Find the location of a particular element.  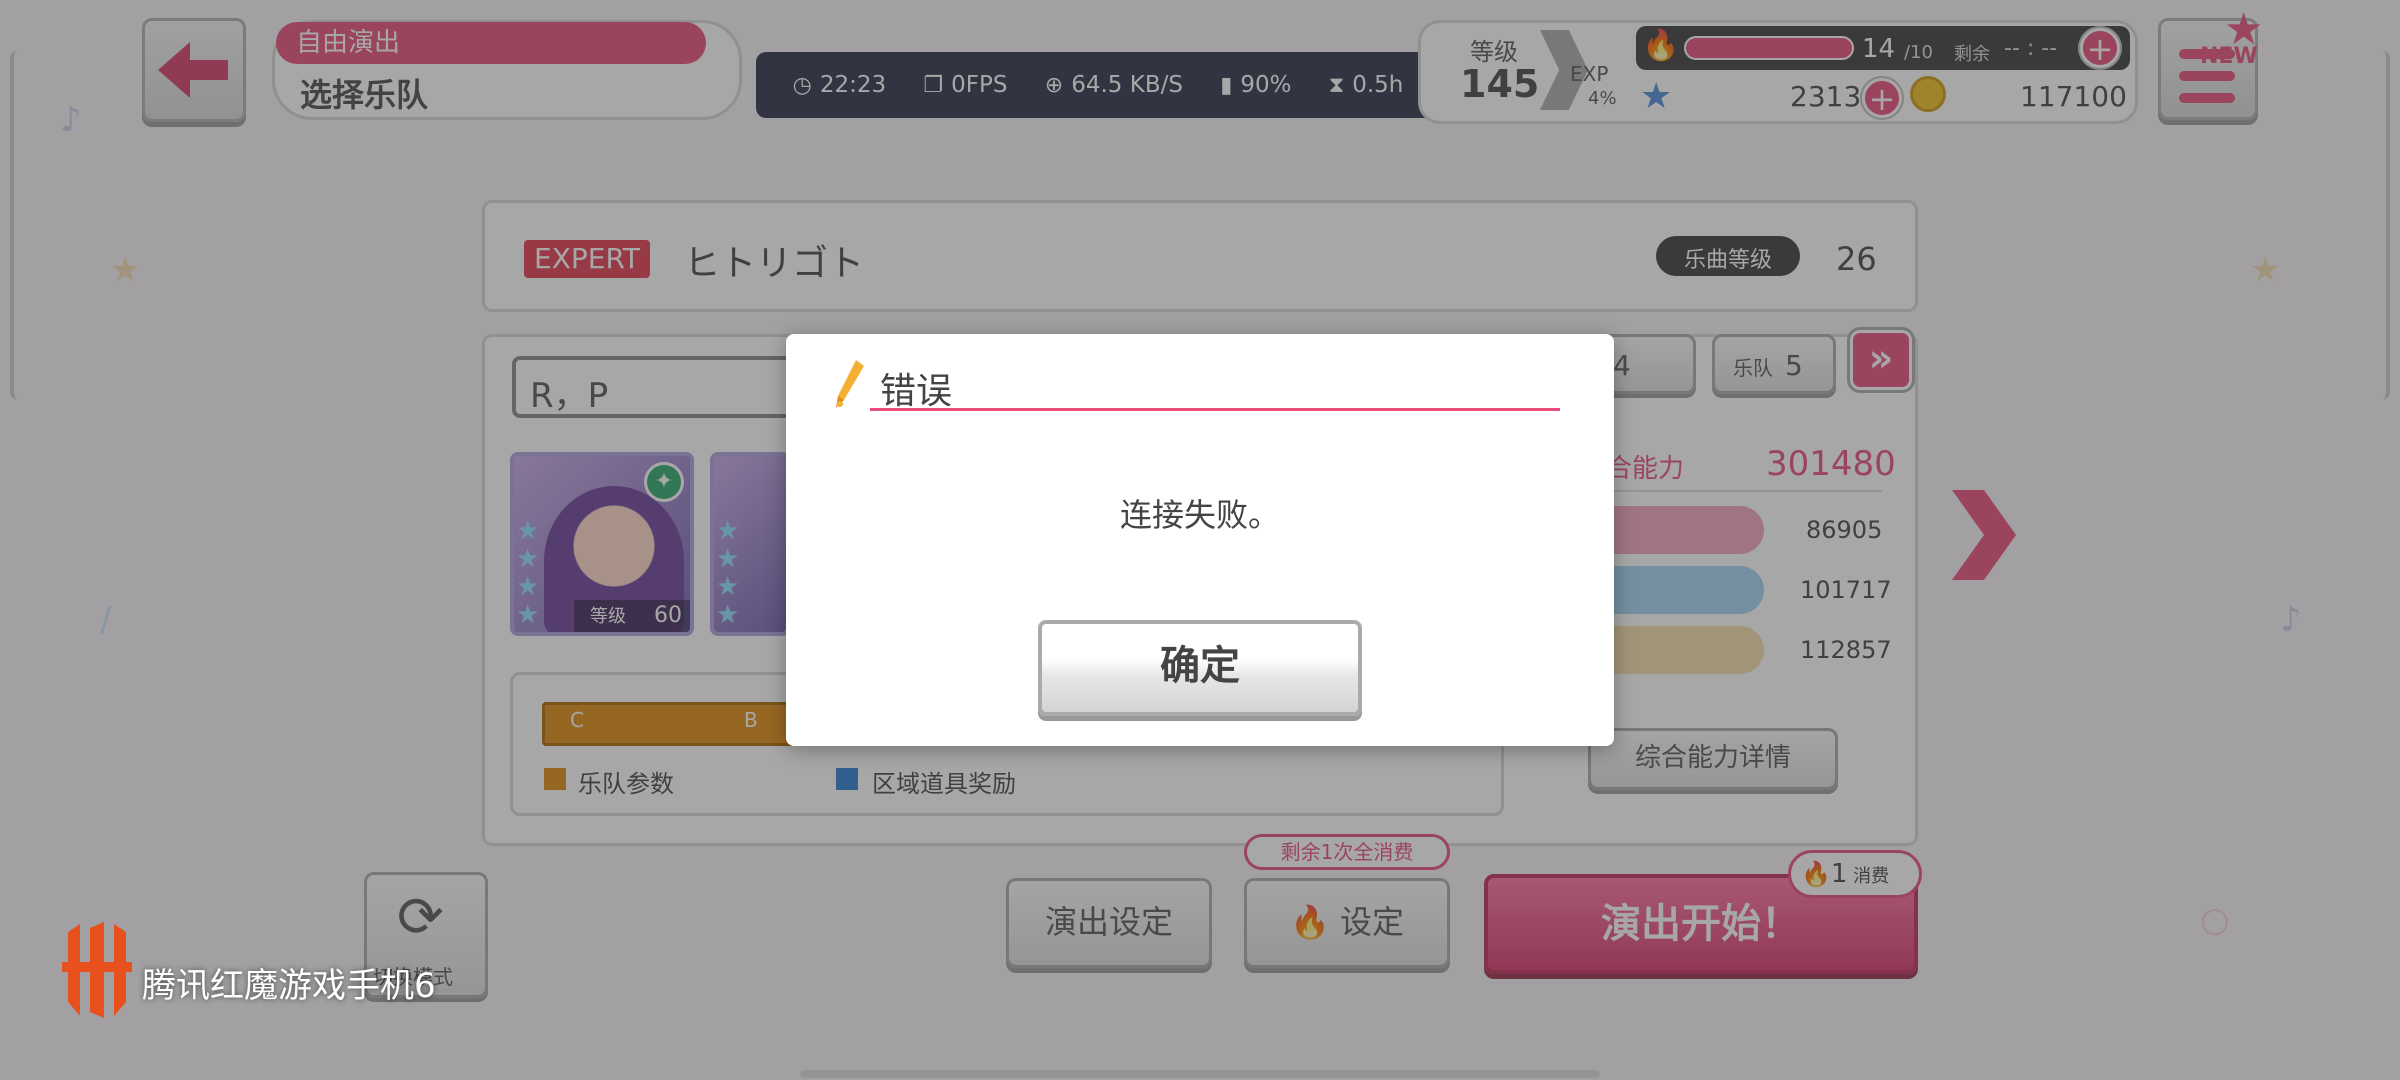

redmagic-logo is located at coordinates (97, 970).